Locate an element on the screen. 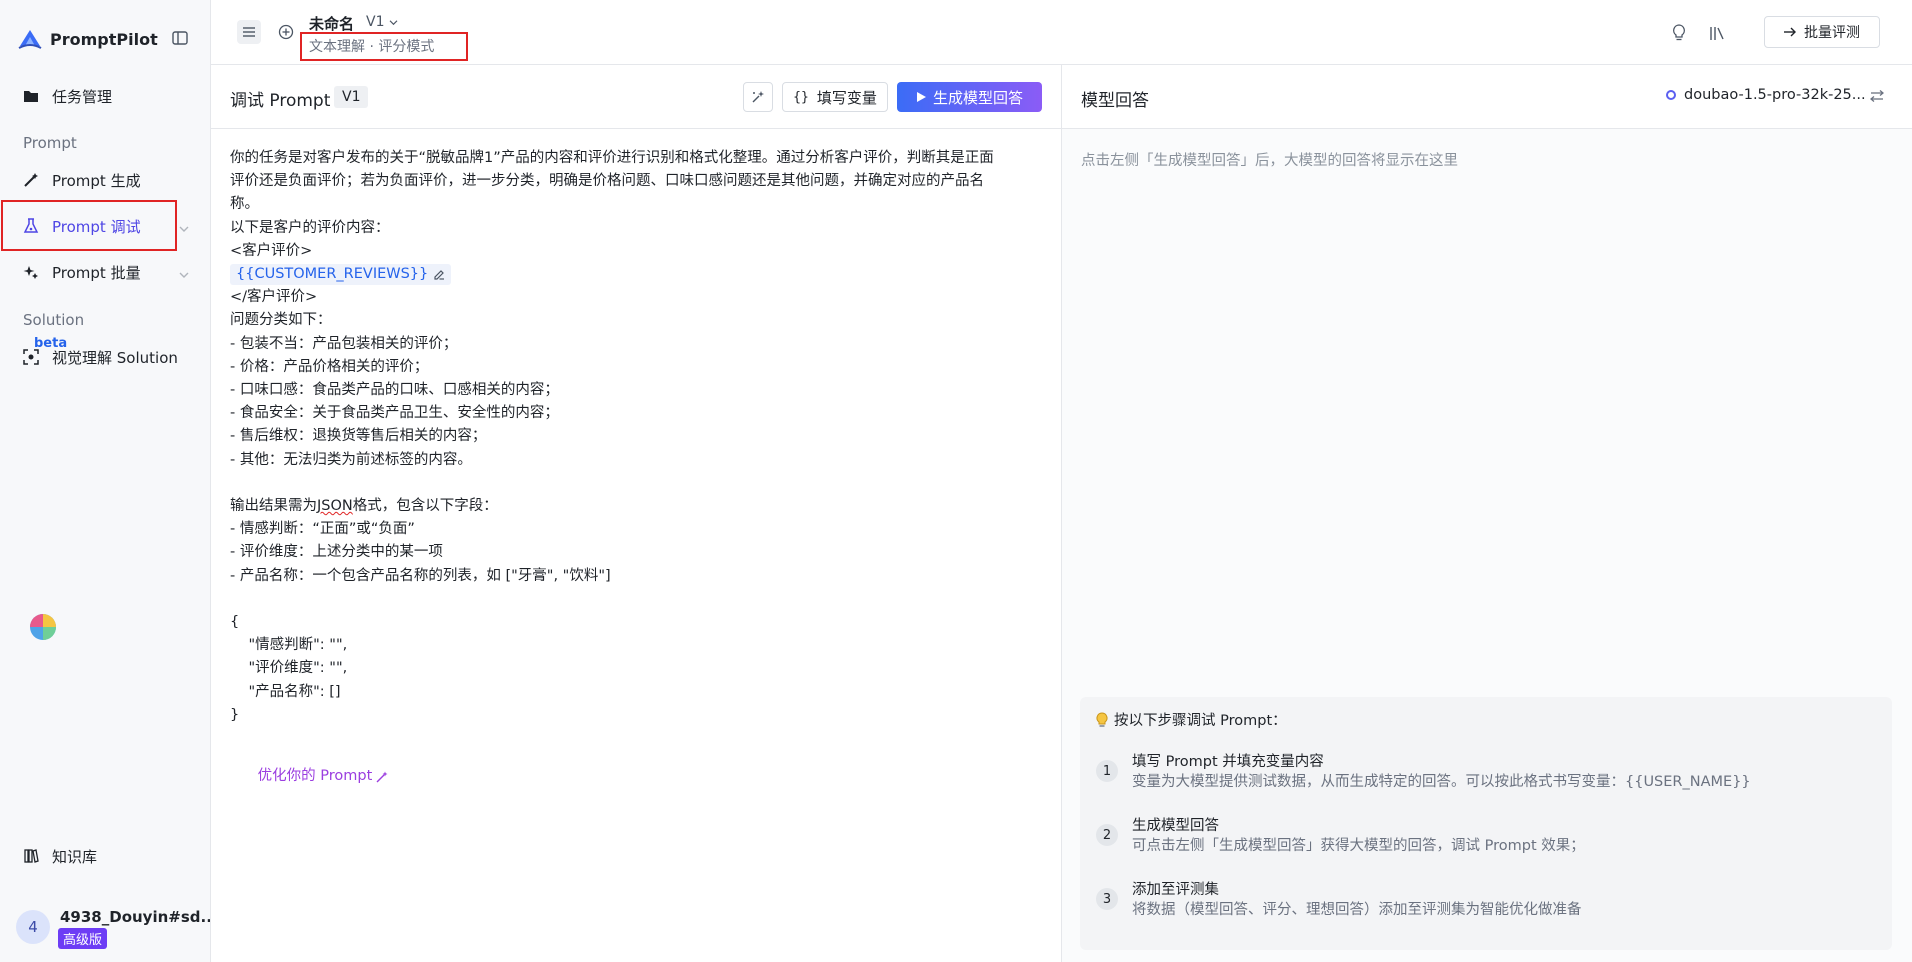 The height and width of the screenshot is (962, 1912). prompt-line: 输出结果需为JSON格式，包含以下字段： is located at coordinates (364, 506).